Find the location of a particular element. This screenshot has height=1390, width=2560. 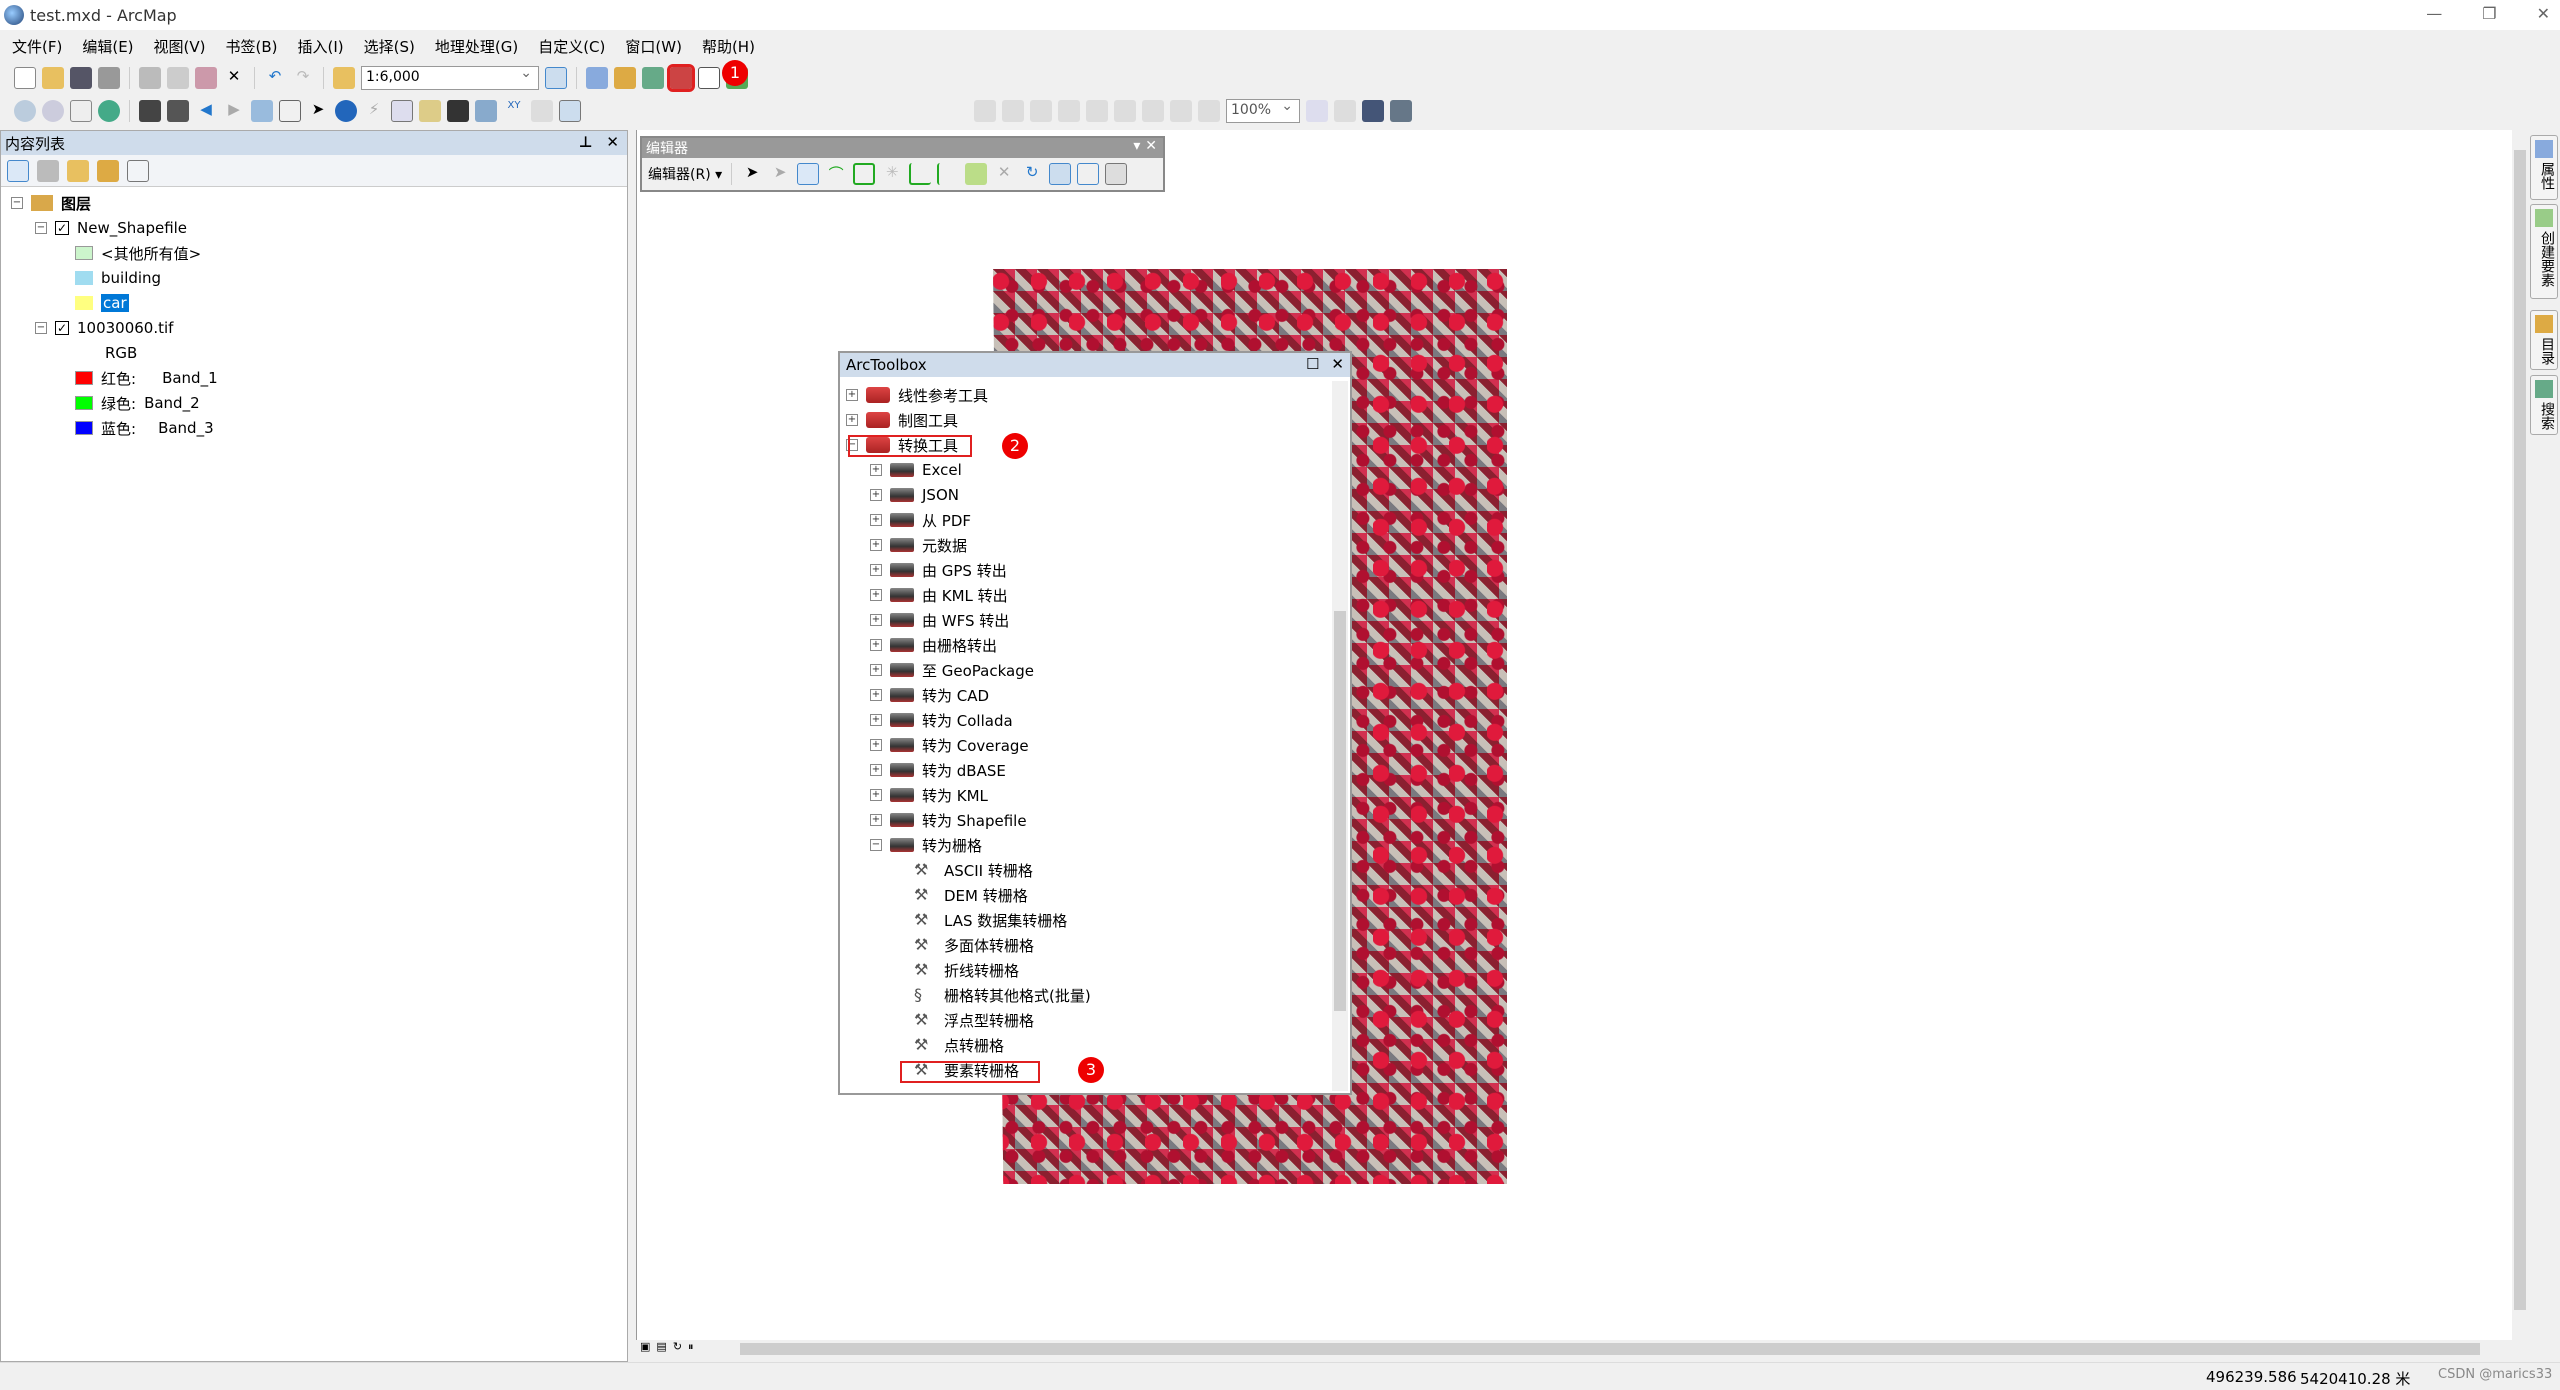

toolset-item: + 由栅格转出 is located at coordinates (933, 645).